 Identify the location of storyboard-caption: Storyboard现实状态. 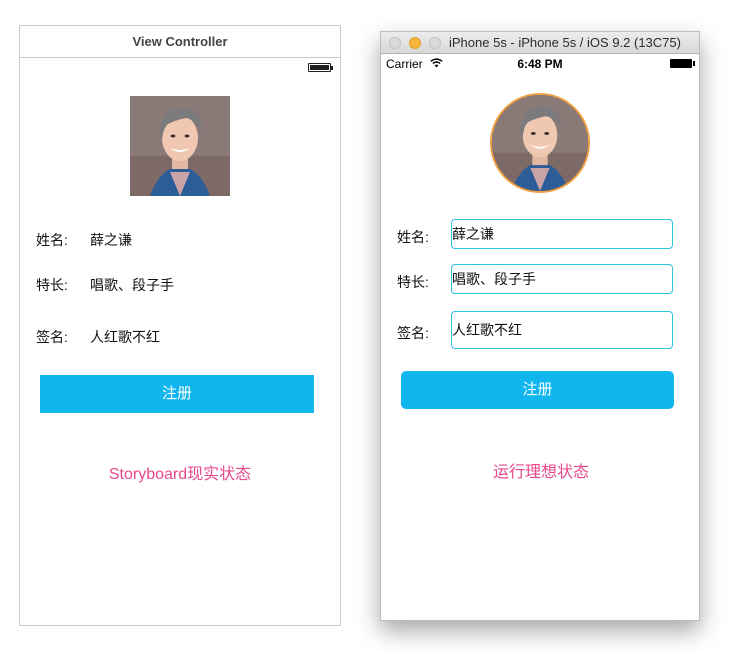
(180, 474).